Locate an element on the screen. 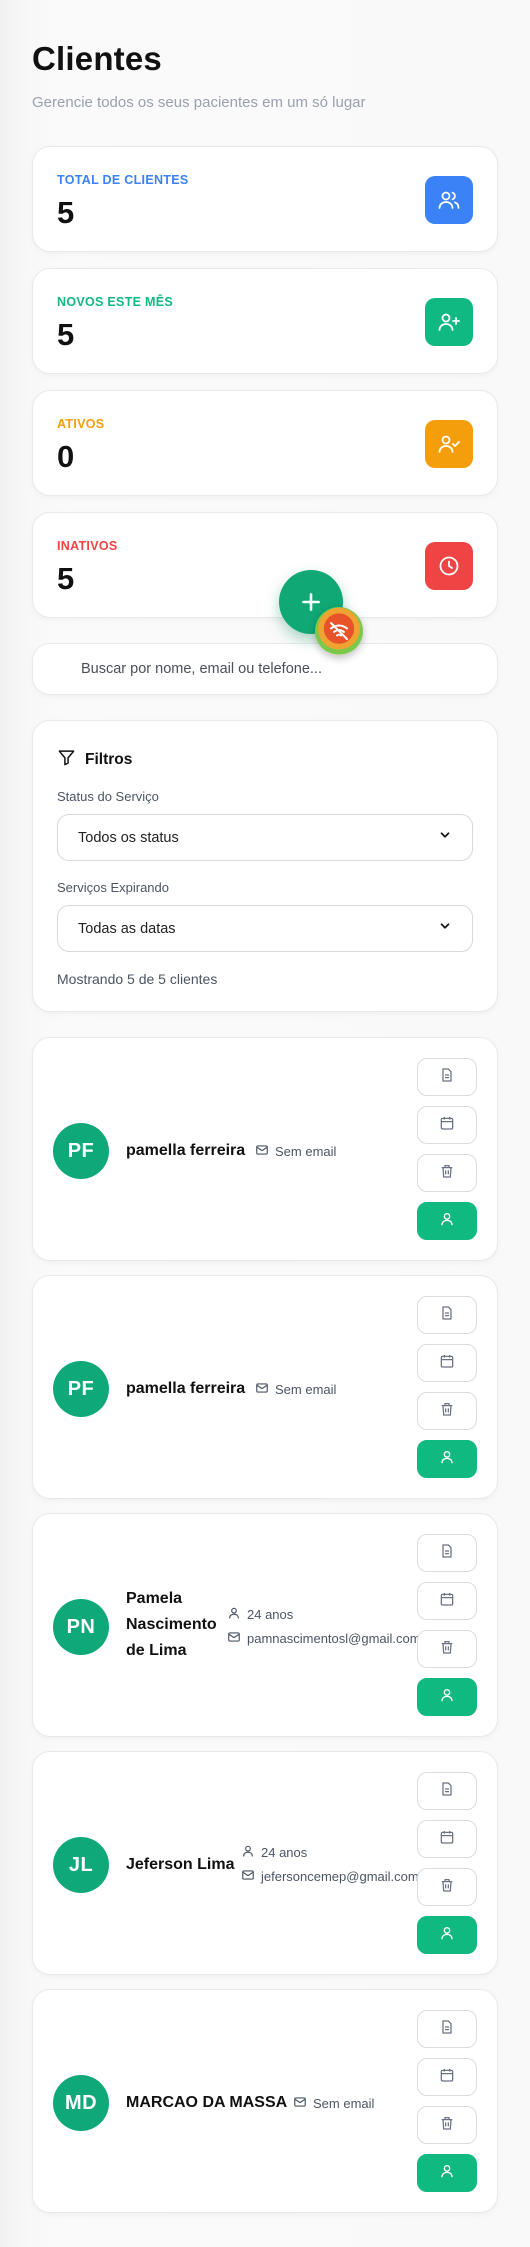 Image resolution: width=530 pixels, height=2247 pixels. avatar: MD is located at coordinates (81, 2103).